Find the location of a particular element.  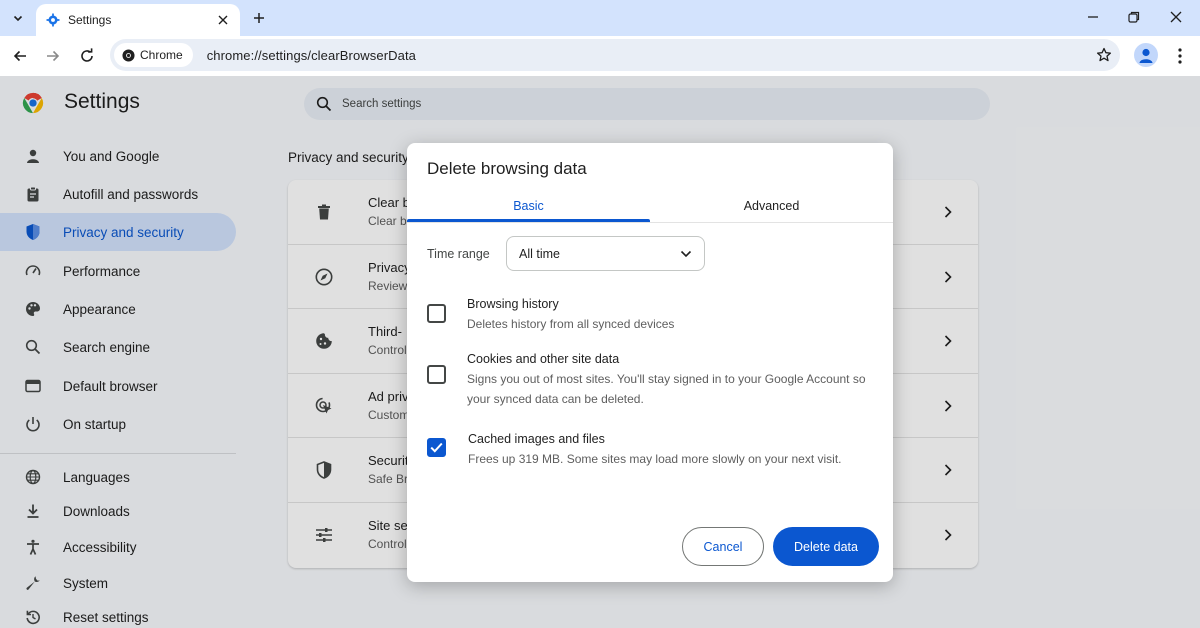

tab-strip: Settings is located at coordinates (600, 18).